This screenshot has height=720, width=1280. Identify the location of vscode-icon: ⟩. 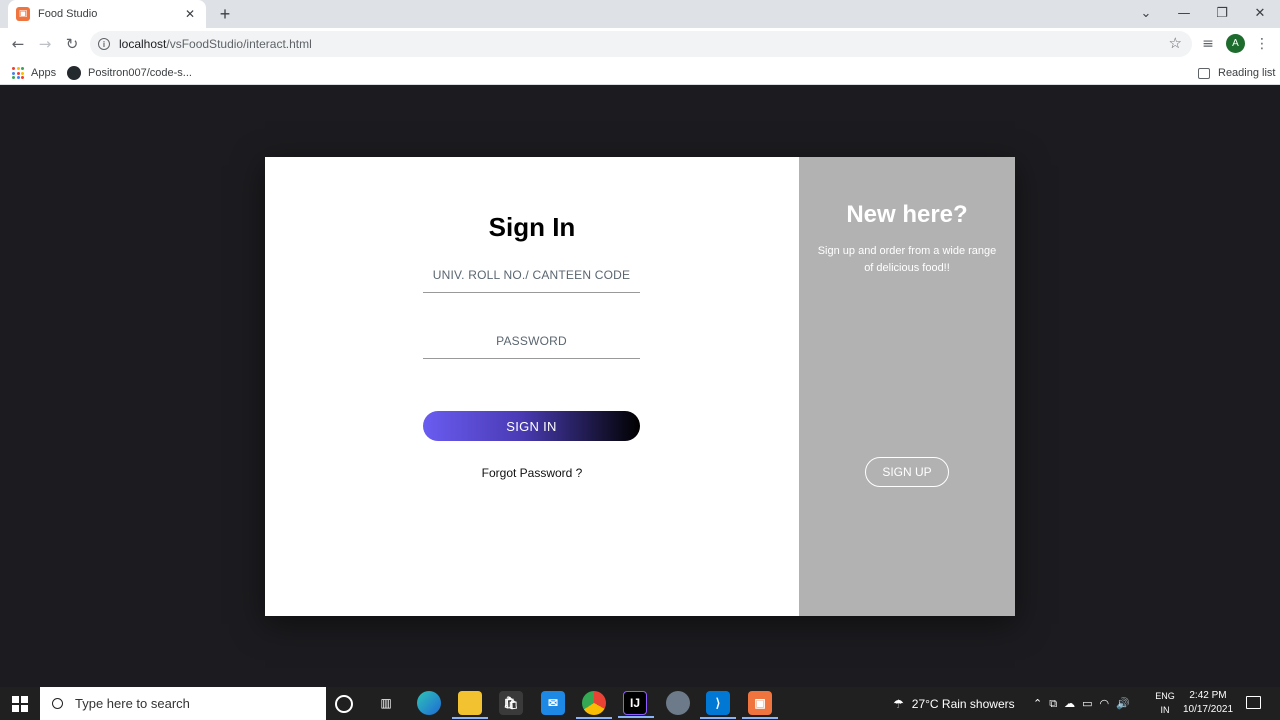
(718, 705).